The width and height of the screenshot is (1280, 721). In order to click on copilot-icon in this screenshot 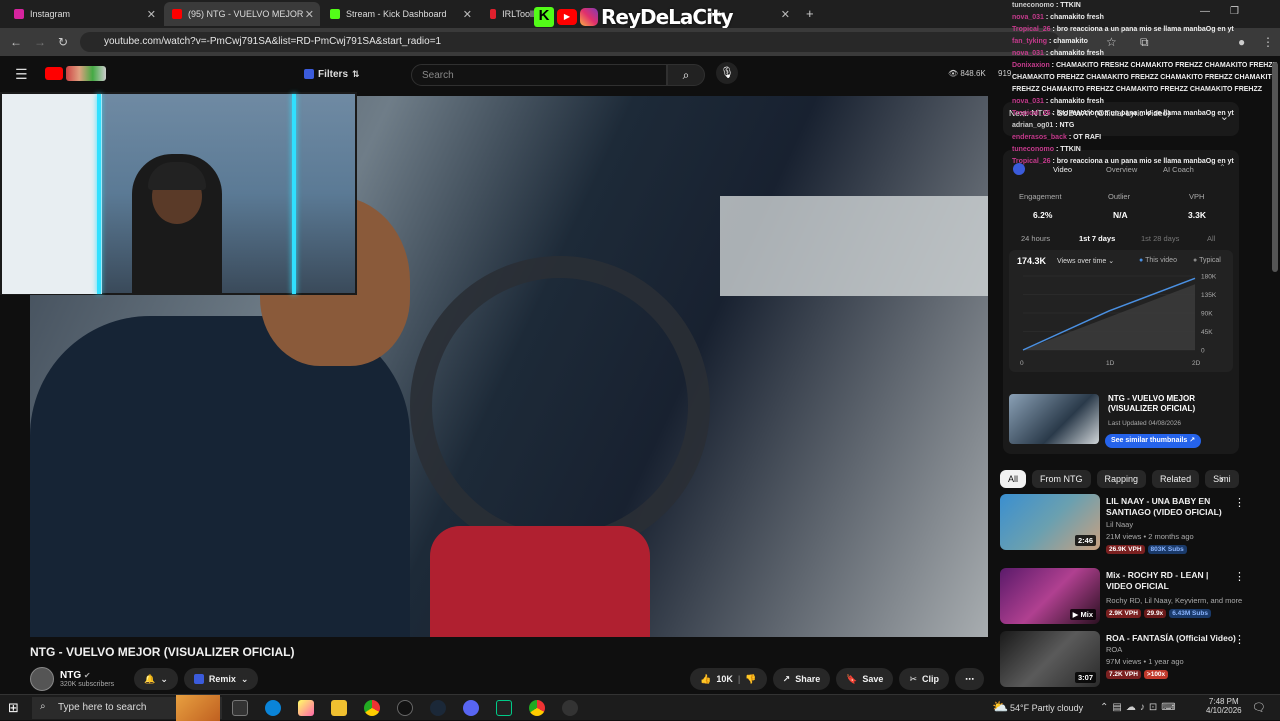, I will do `click(306, 708)`.